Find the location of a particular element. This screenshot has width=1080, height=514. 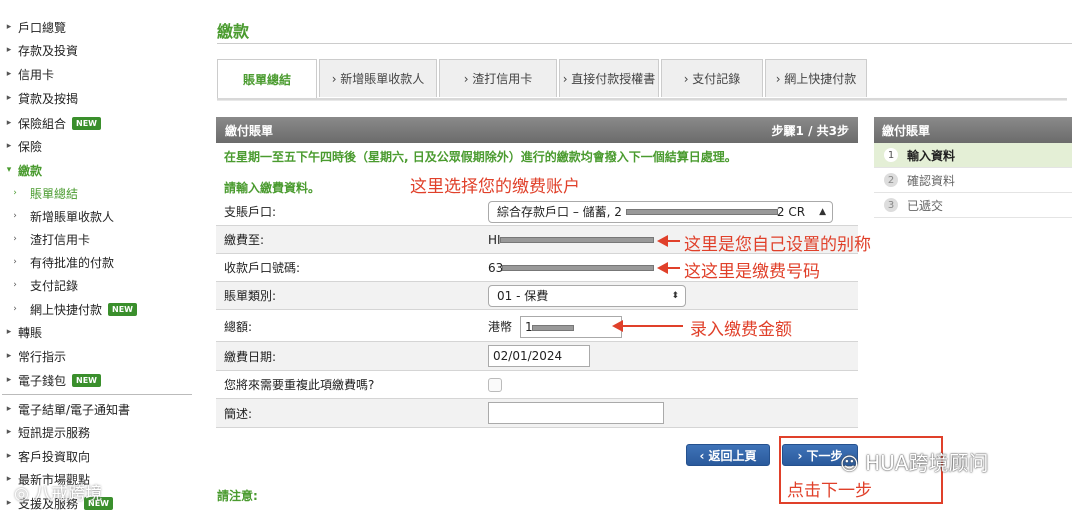

steps-header: 繳付賬單 is located at coordinates (973, 130).